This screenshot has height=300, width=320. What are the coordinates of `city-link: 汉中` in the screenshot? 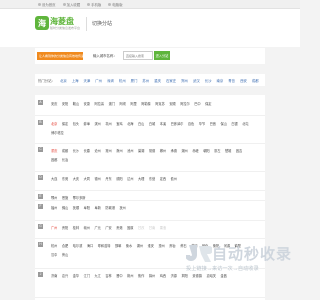 It's located at (54, 255).